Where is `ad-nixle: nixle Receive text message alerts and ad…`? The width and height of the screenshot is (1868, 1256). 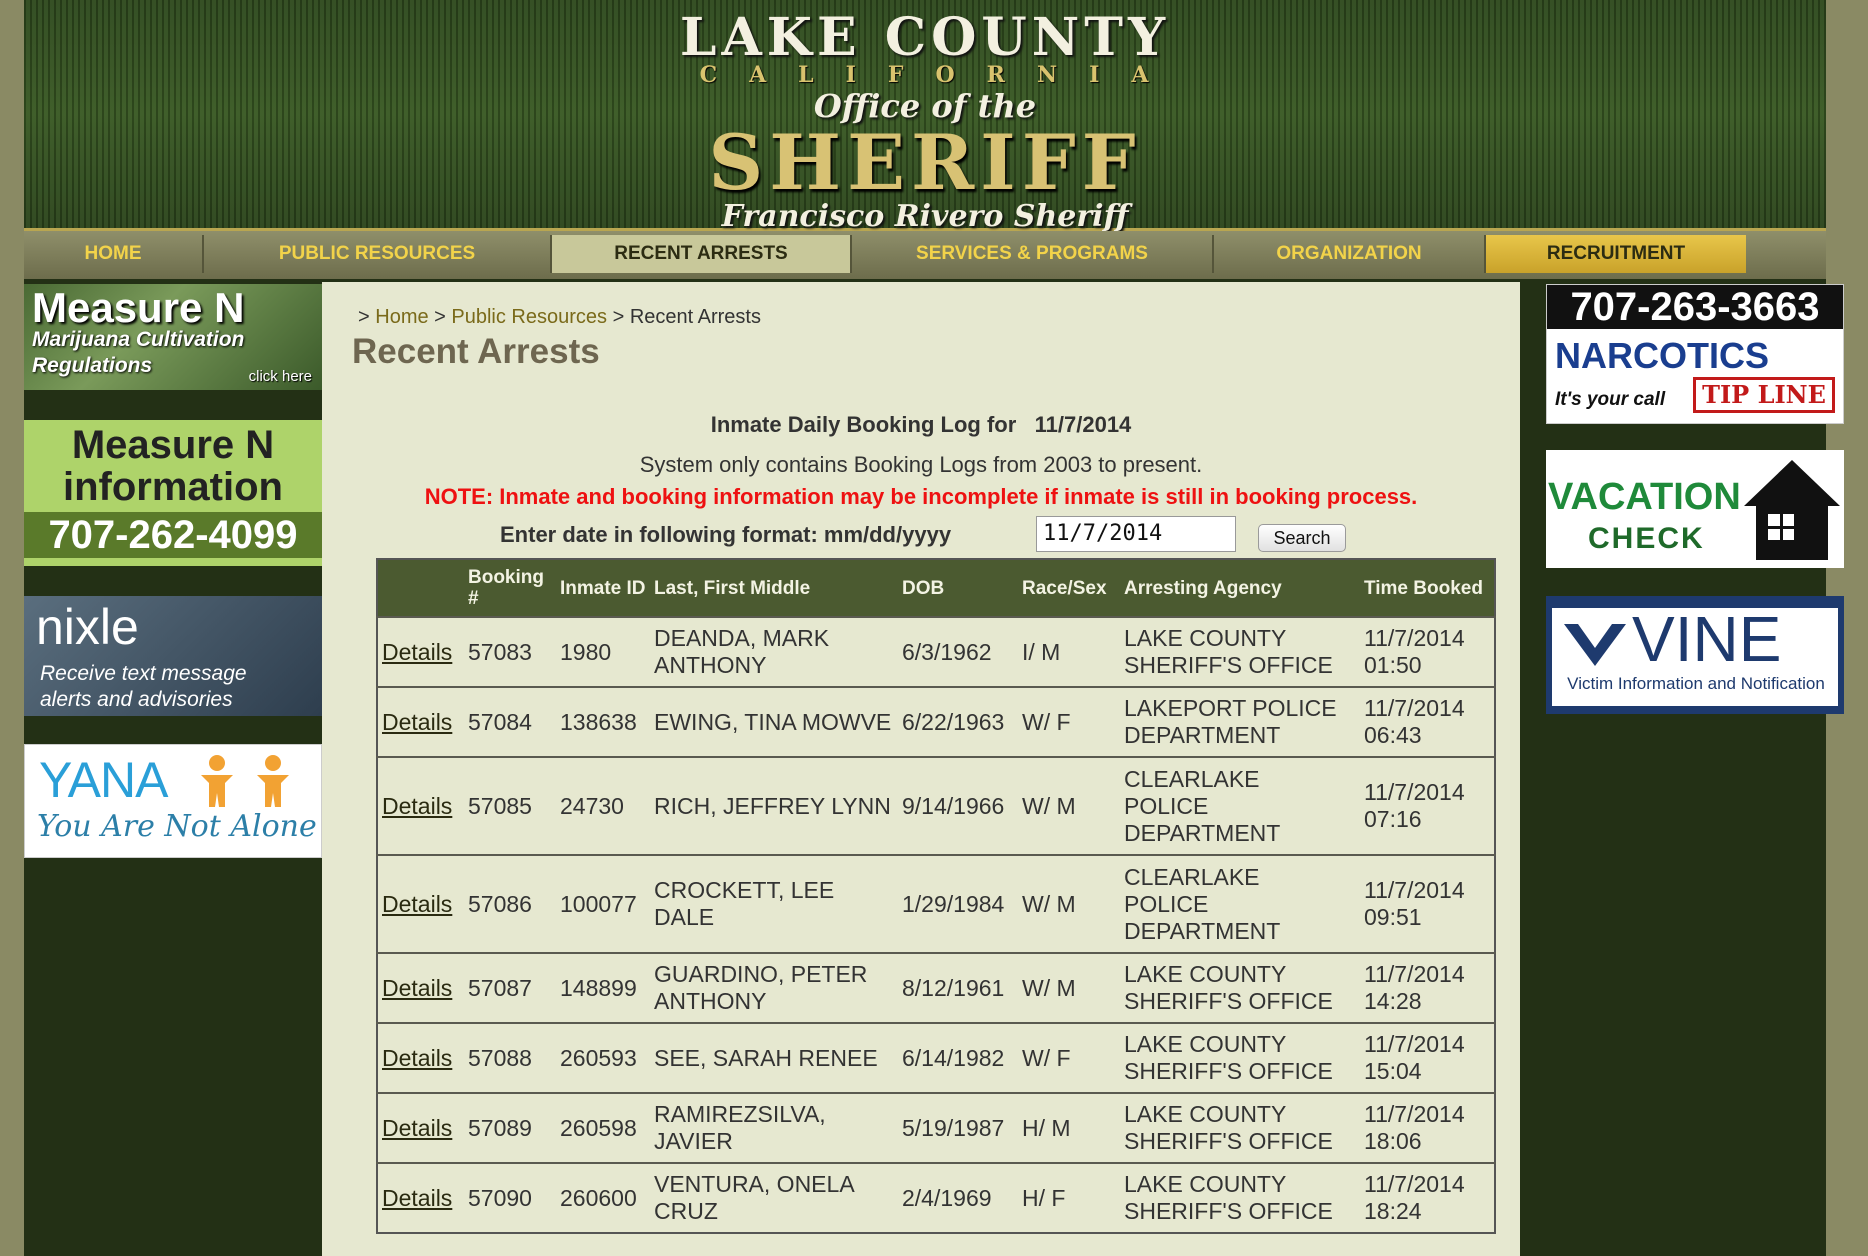 ad-nixle: nixle Receive text message alerts and ad… is located at coordinates (173, 656).